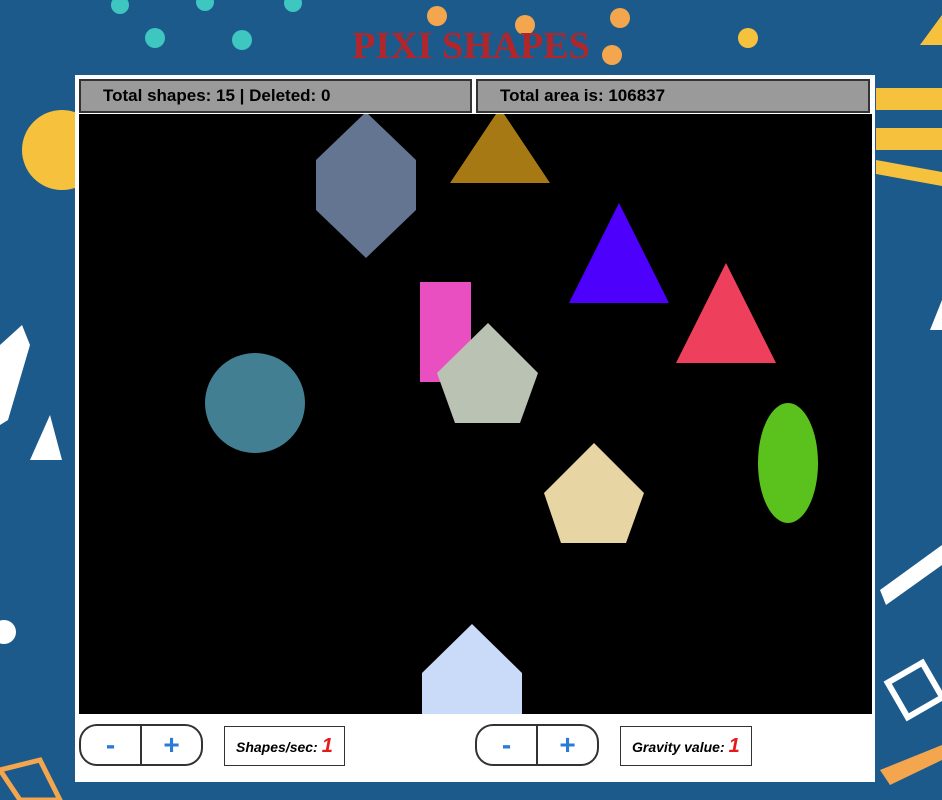 The image size is (942, 800). I want to click on increase-shapes-rate-button: +, so click(171, 745).